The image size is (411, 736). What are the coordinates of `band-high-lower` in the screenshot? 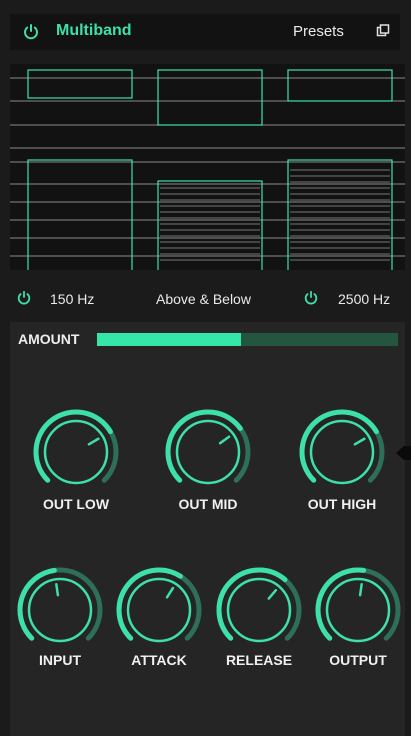 It's located at (340, 214).